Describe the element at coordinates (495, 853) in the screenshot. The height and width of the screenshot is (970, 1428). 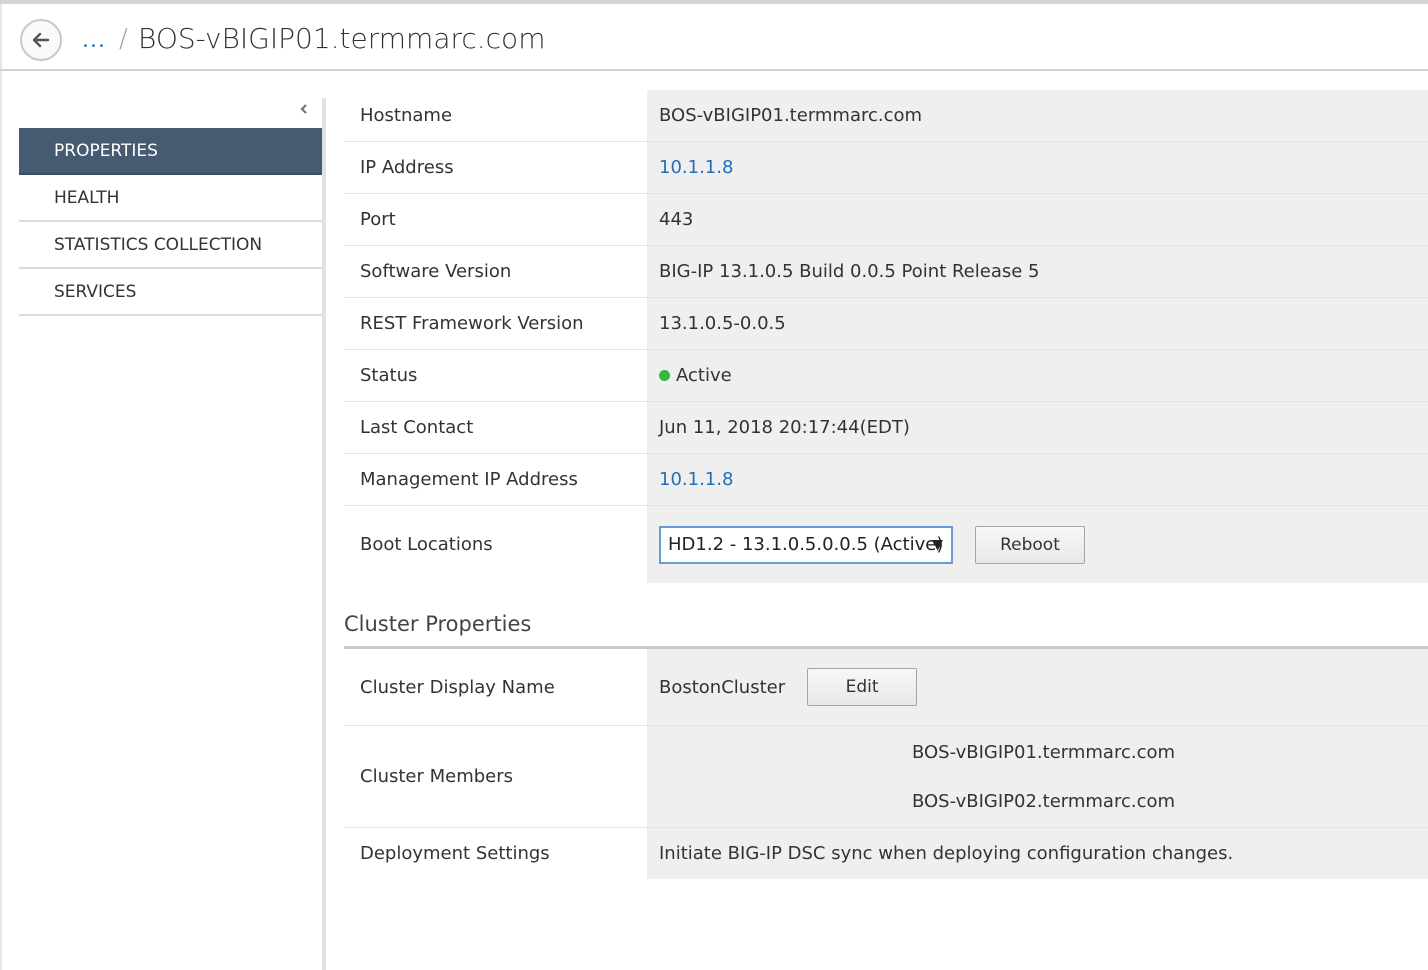
I see `property-label: Deployment Settings` at that location.